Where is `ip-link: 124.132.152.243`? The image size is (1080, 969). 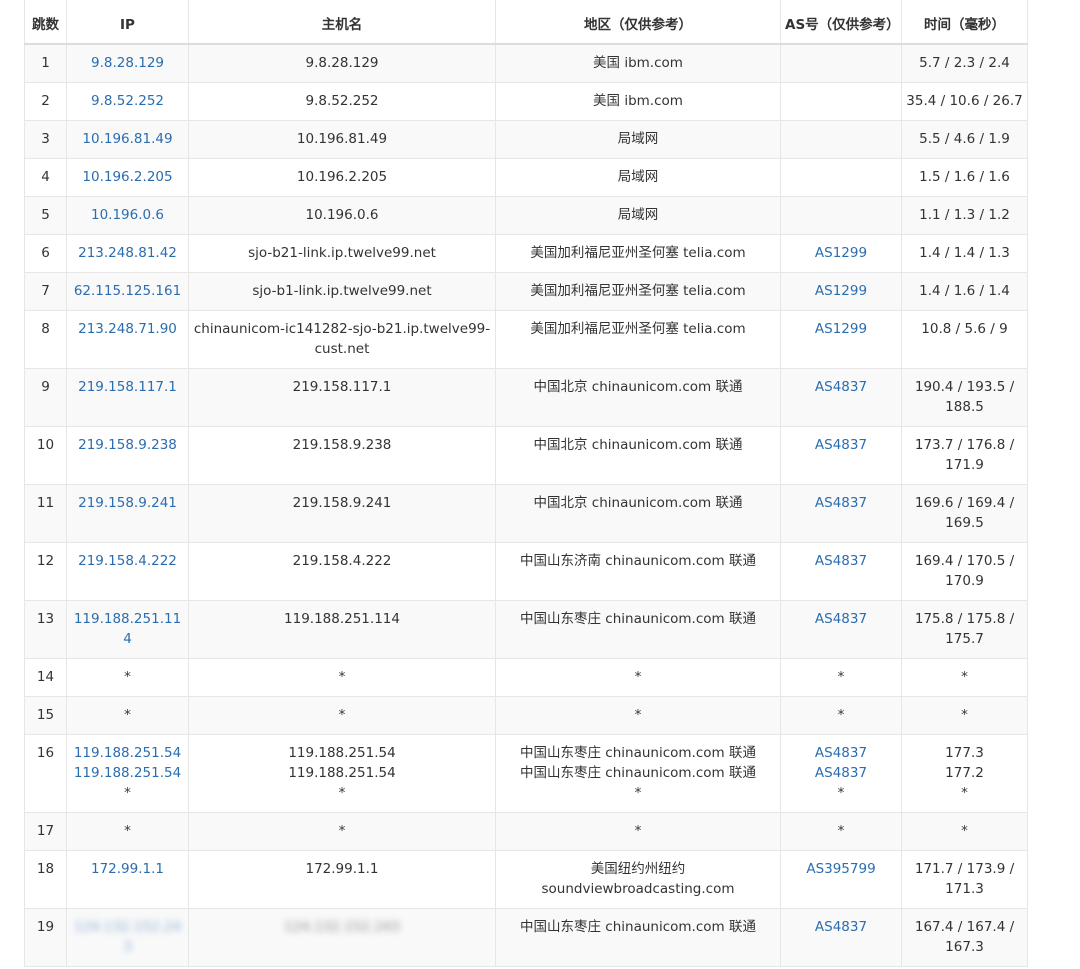
ip-link: 124.132.152.243 is located at coordinates (127, 937).